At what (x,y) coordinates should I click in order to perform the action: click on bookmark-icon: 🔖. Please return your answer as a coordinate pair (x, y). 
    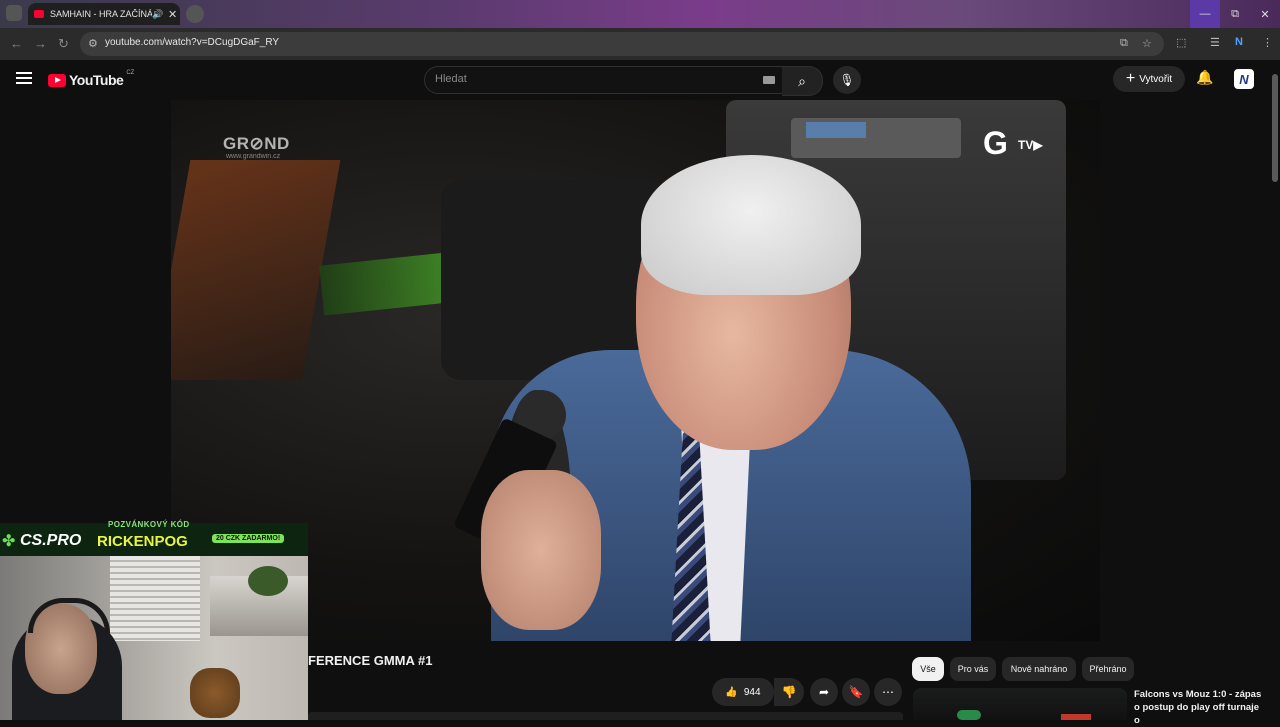
    Looking at the image, I should click on (856, 692).